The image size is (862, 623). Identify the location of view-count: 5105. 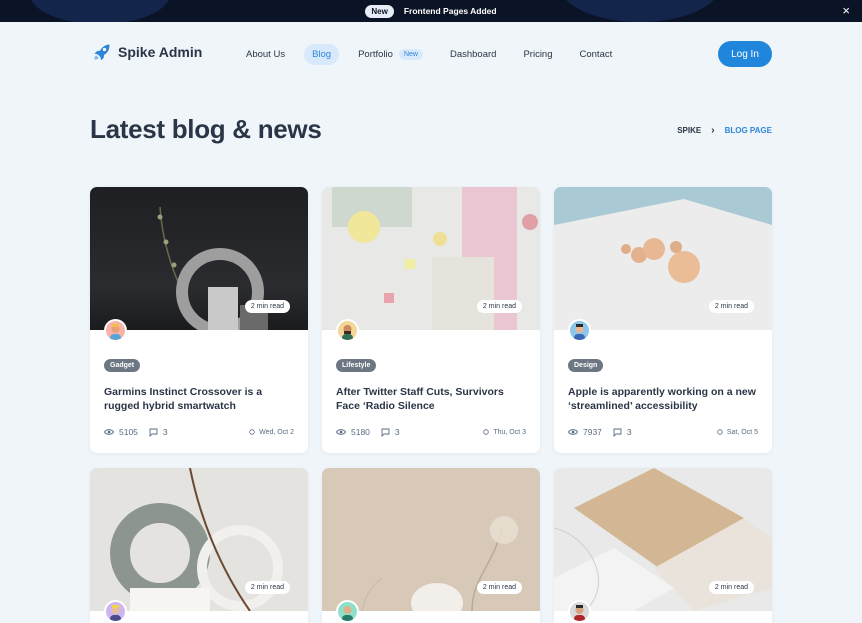
(128, 432).